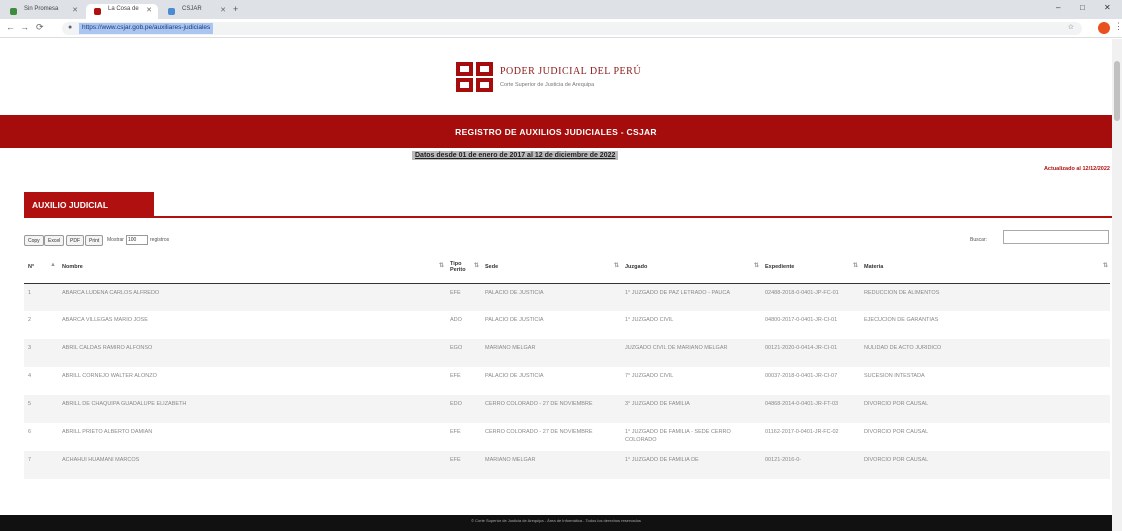  Describe the element at coordinates (810, 381) in the screenshot. I see `cell-expediente: 00037-2018-0-0401-JR-CI-07` at that location.